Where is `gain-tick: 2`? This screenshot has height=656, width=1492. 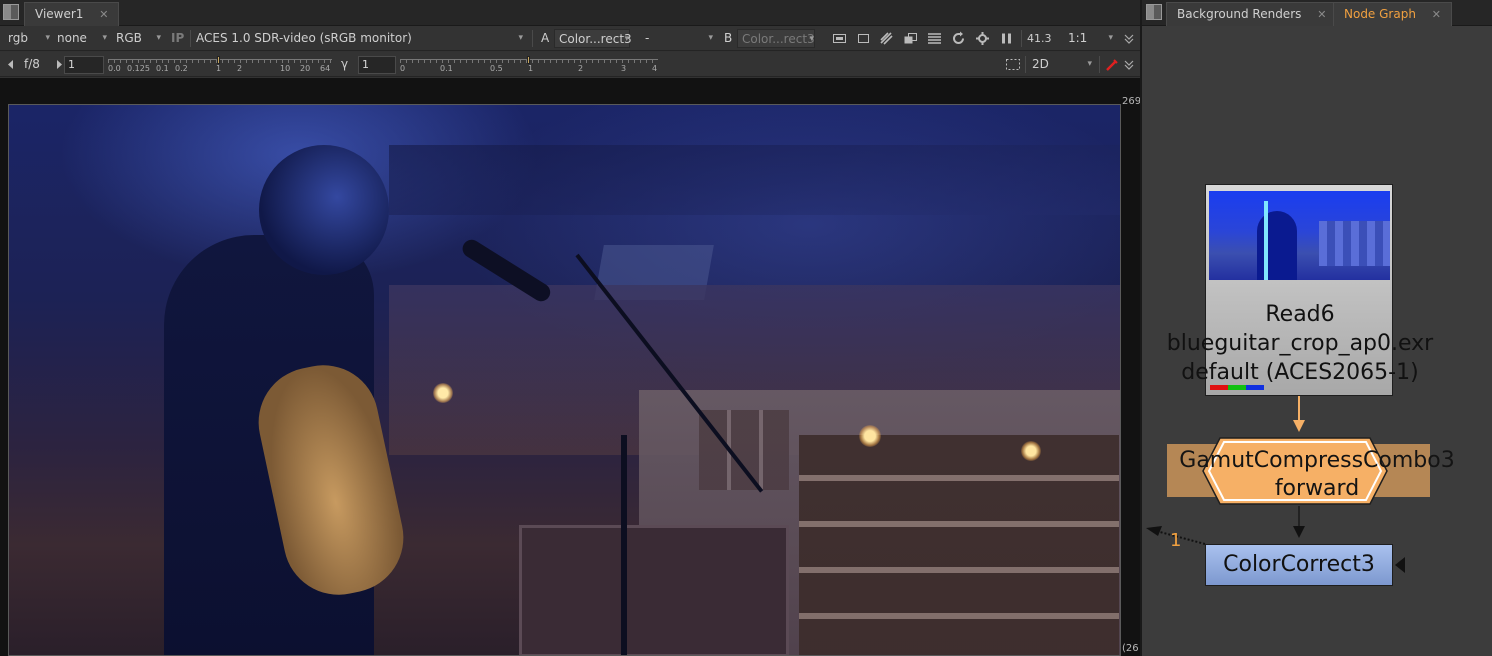 gain-tick: 2 is located at coordinates (240, 68).